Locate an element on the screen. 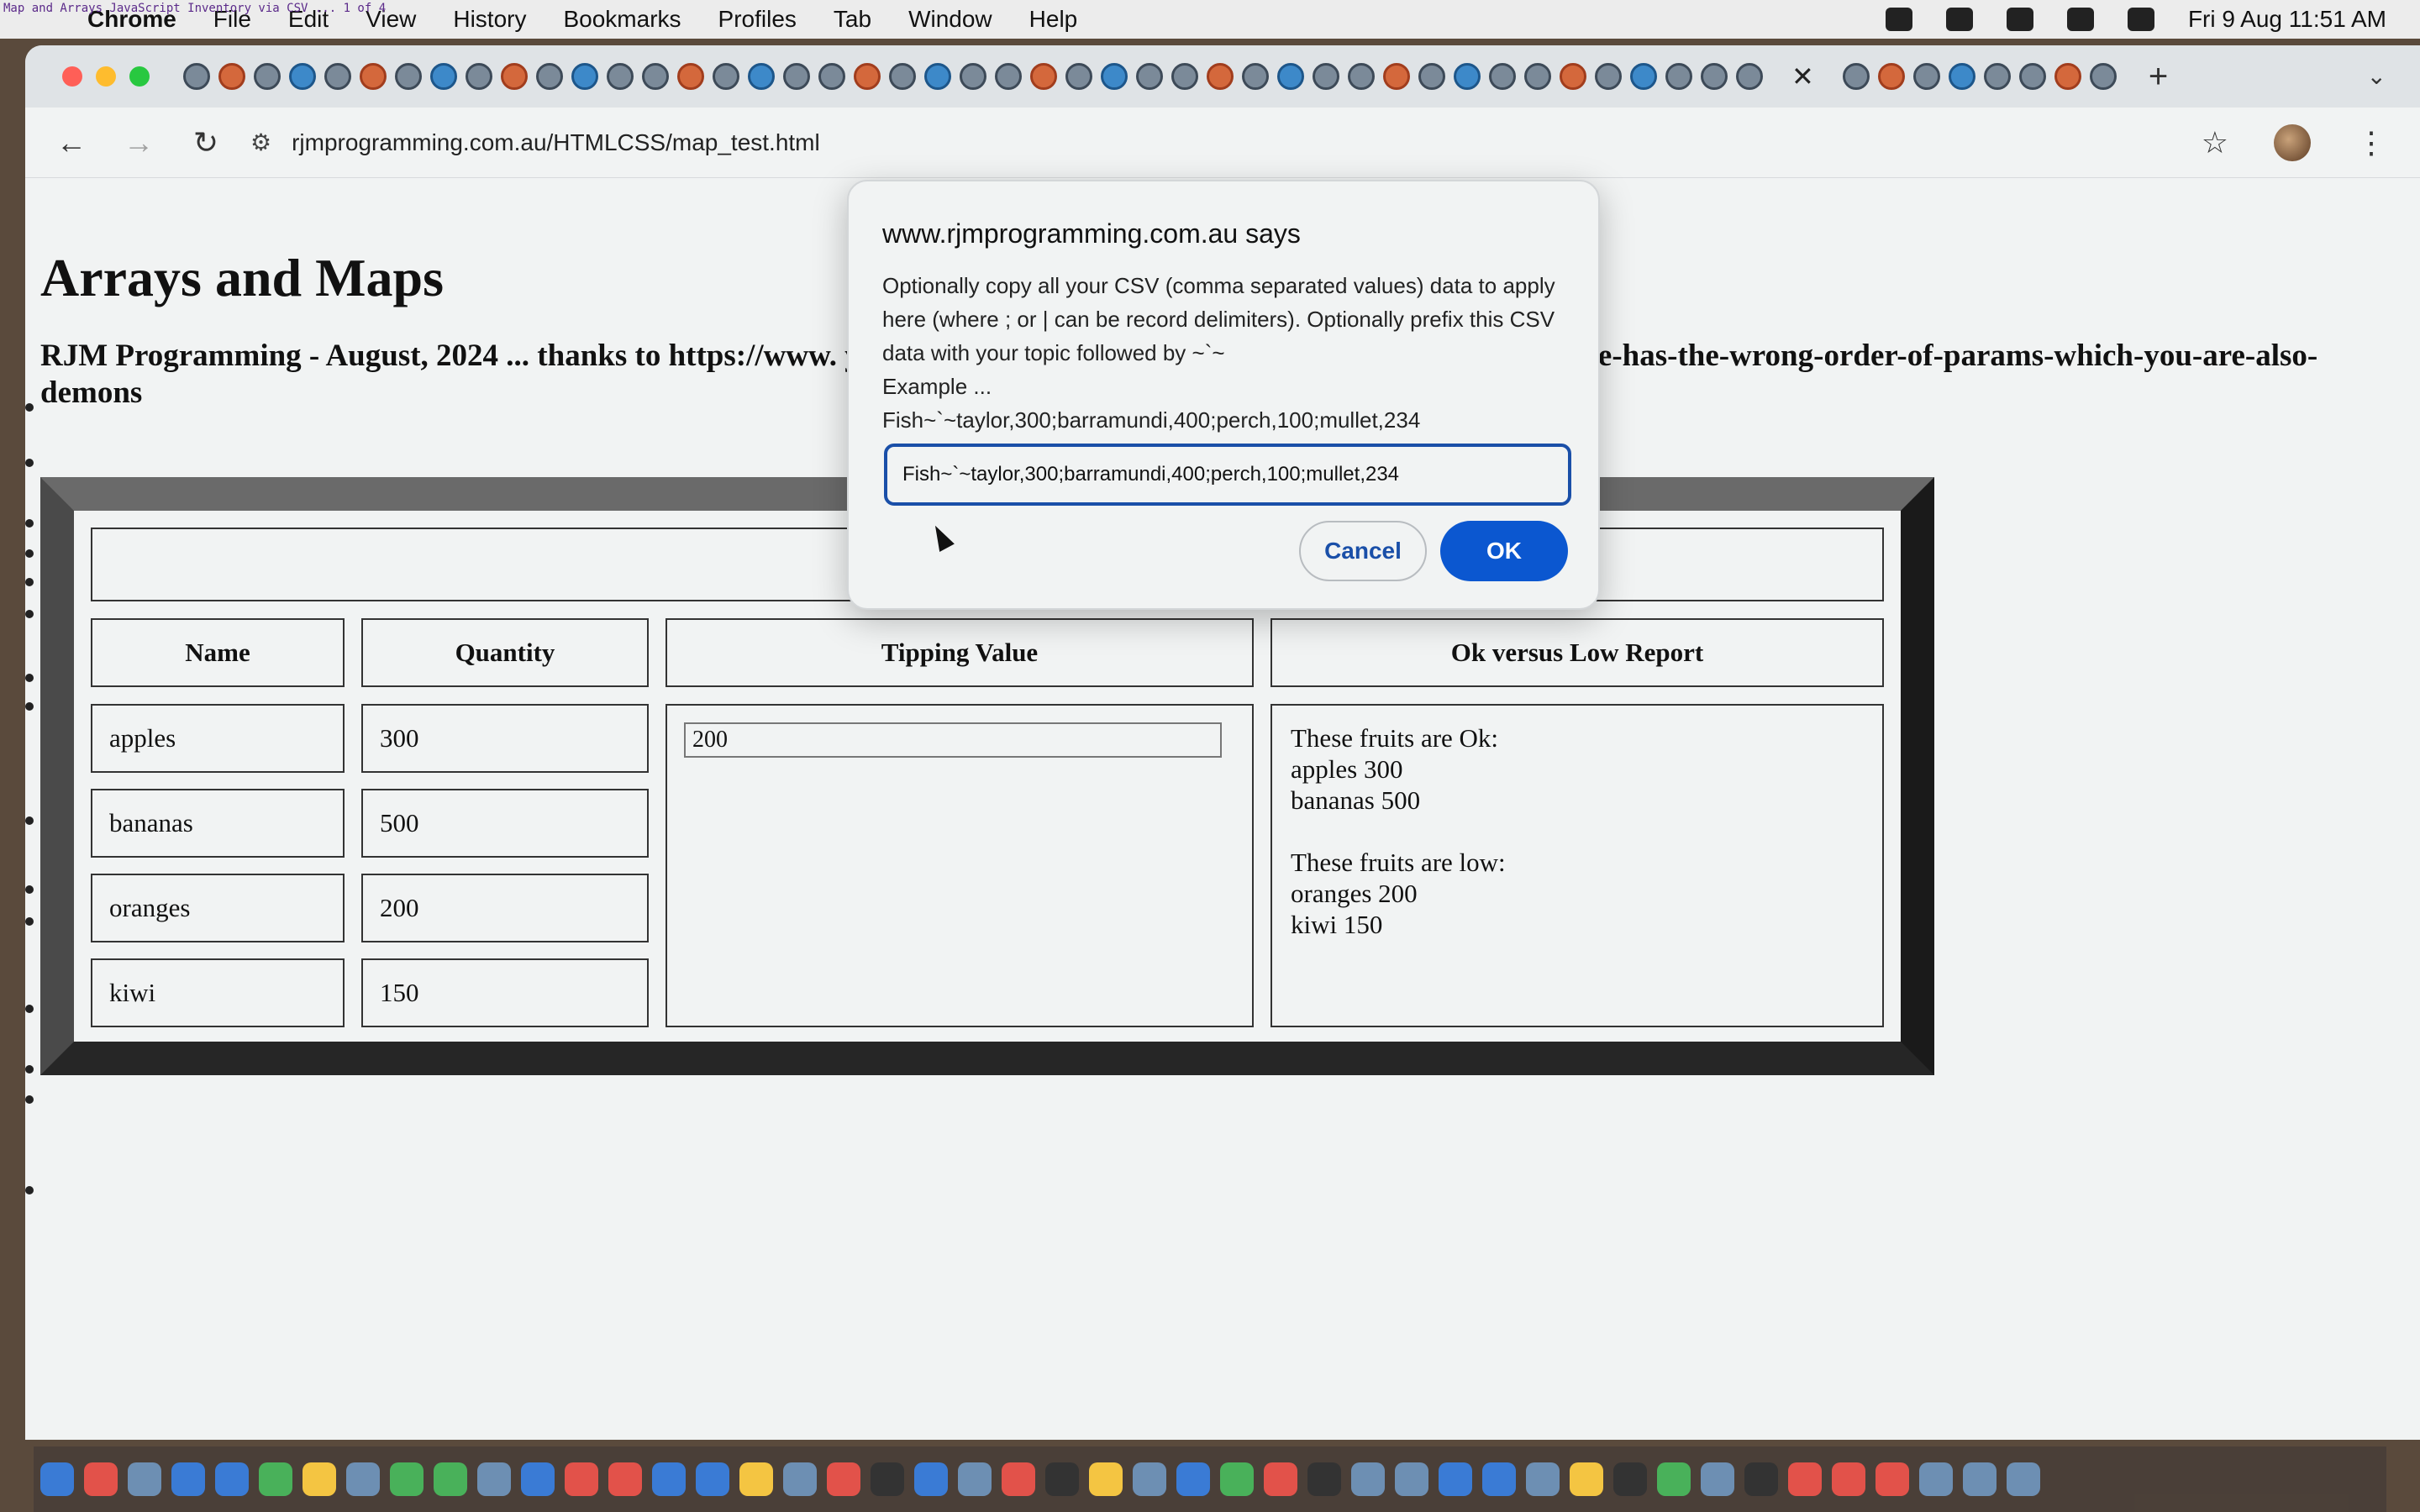 Image resolution: width=2420 pixels, height=1512 pixels. menu-profiles: Profiles is located at coordinates (757, 19).